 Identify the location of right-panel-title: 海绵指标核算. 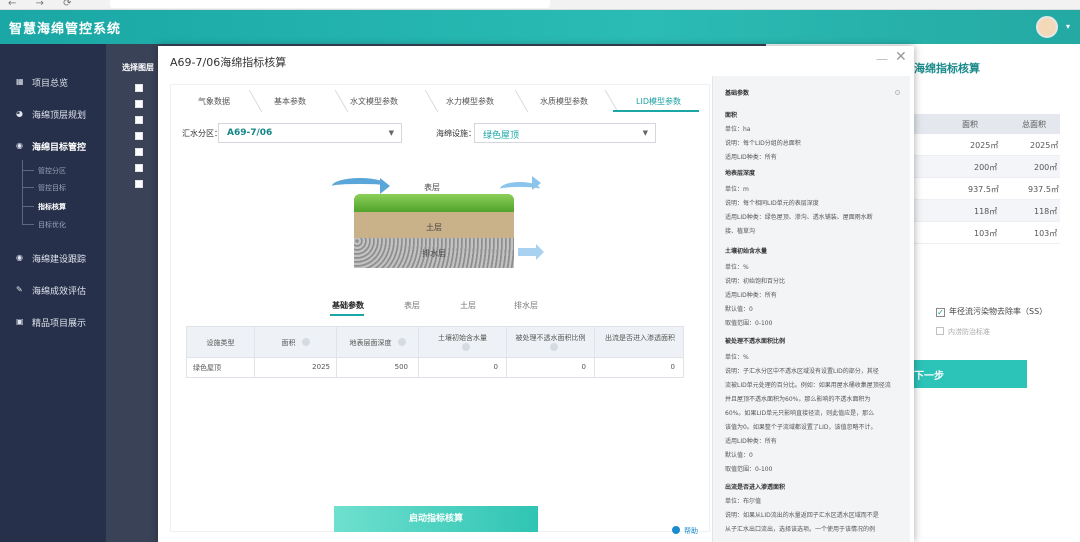
(947, 68).